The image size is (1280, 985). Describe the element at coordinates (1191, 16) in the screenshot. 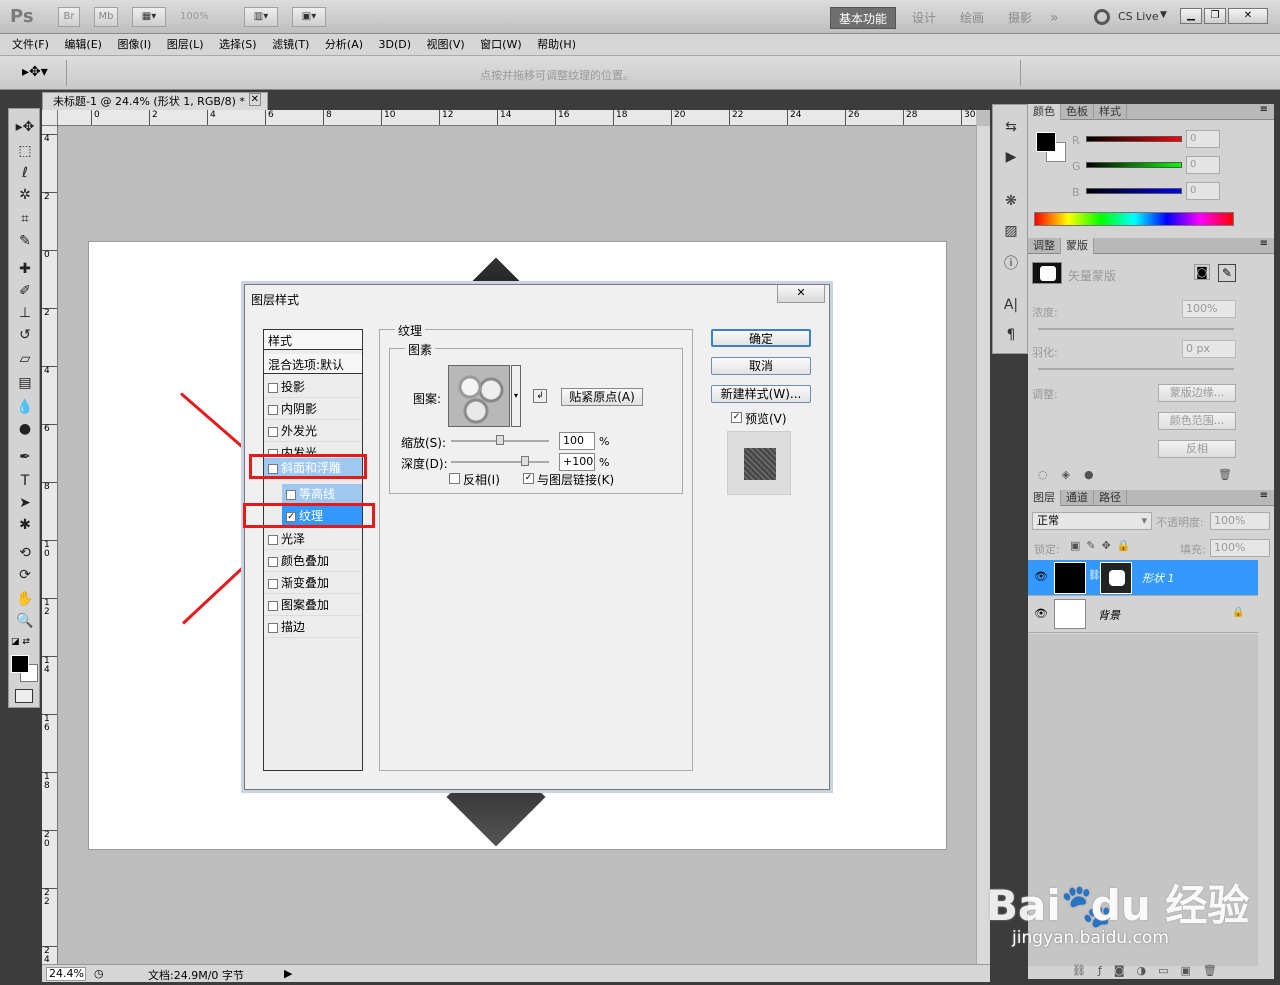

I see `minimize-icon: ▁` at that location.